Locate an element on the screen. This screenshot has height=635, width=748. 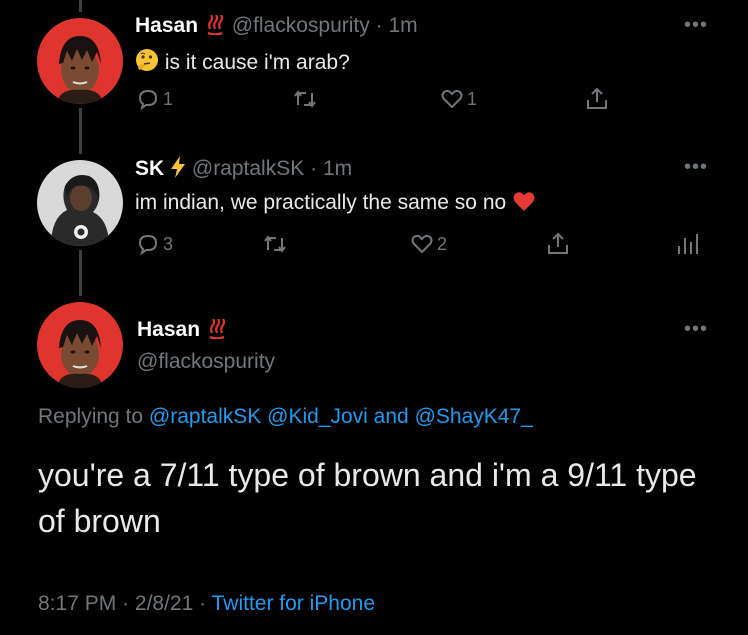
like-button: 1 is located at coordinates (458, 99).